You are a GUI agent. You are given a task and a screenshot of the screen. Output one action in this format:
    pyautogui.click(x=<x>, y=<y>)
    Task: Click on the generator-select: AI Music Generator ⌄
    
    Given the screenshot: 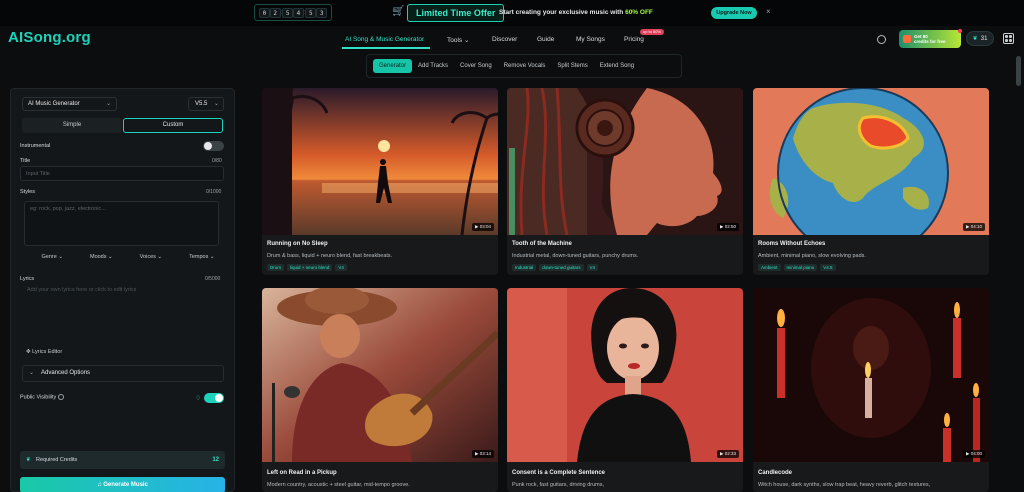 What is the action you would take?
    pyautogui.click(x=69, y=104)
    